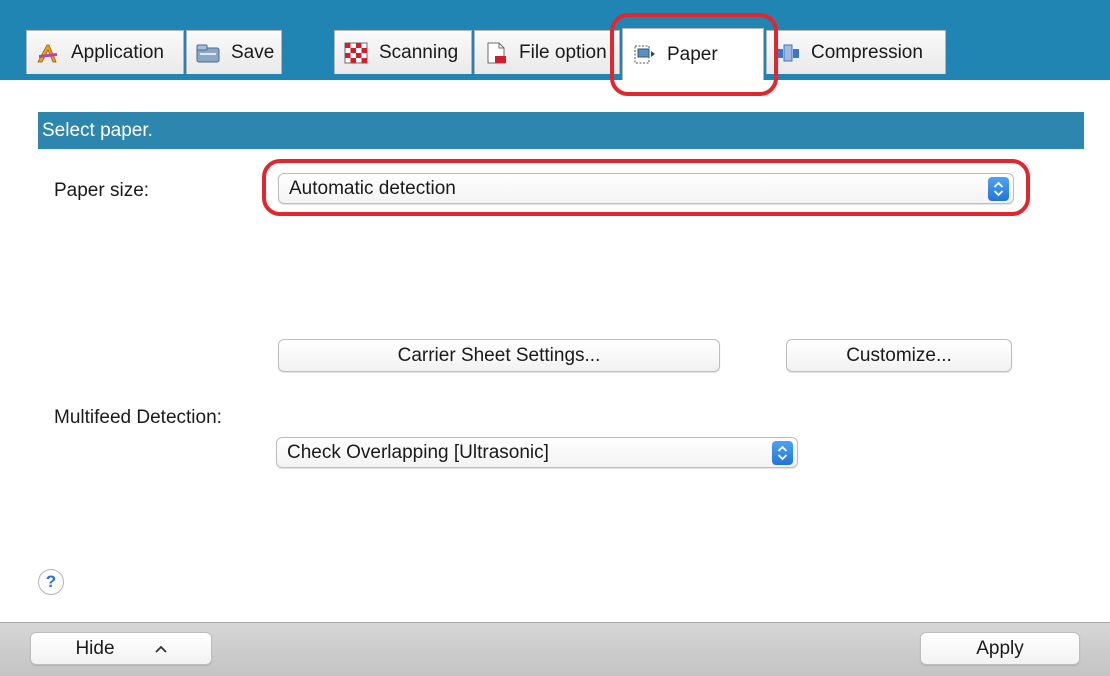 The image size is (1110, 676). Describe the element at coordinates (646, 188) in the screenshot. I see `paper-size-select: Automatic detection` at that location.